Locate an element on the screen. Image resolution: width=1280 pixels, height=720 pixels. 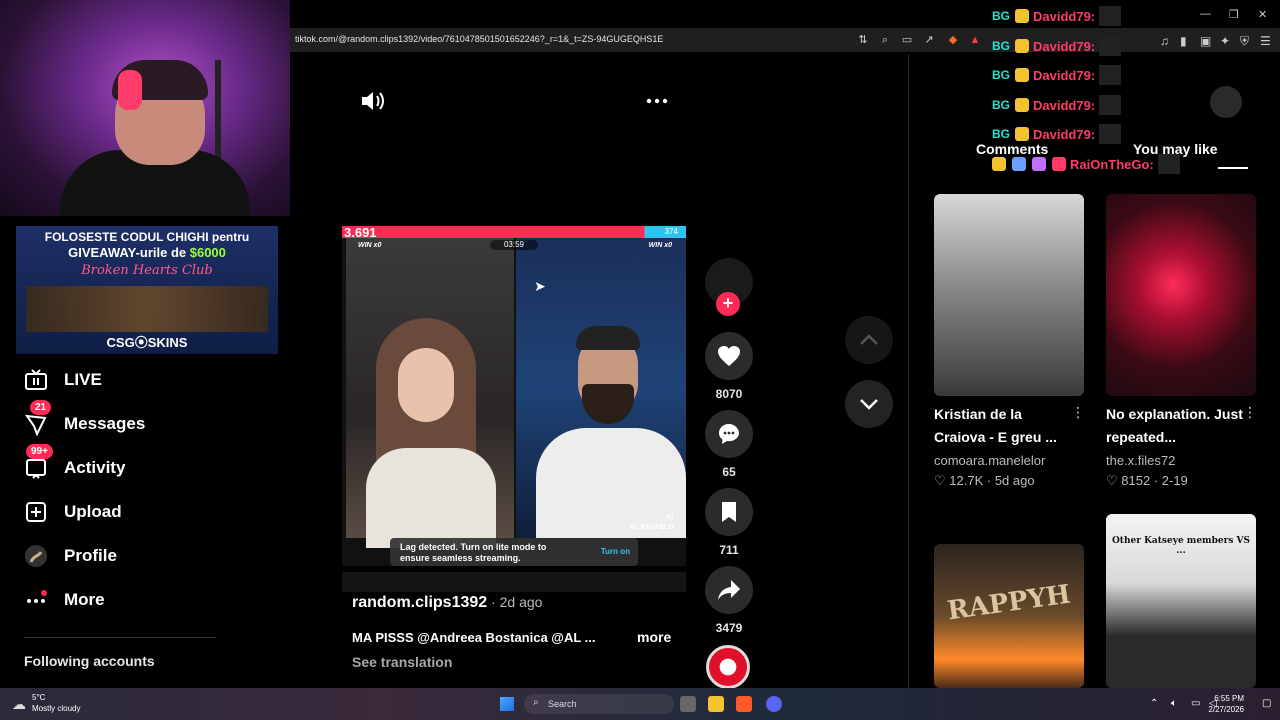
cast-icon: ▭ is located at coordinates (907, 40).